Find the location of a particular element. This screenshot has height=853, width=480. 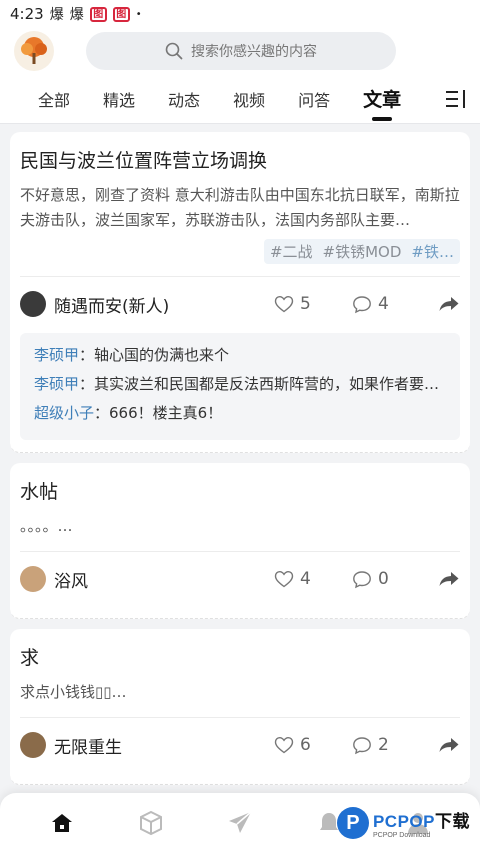

watermark-main: PCPOP is located at coordinates (403, 821).